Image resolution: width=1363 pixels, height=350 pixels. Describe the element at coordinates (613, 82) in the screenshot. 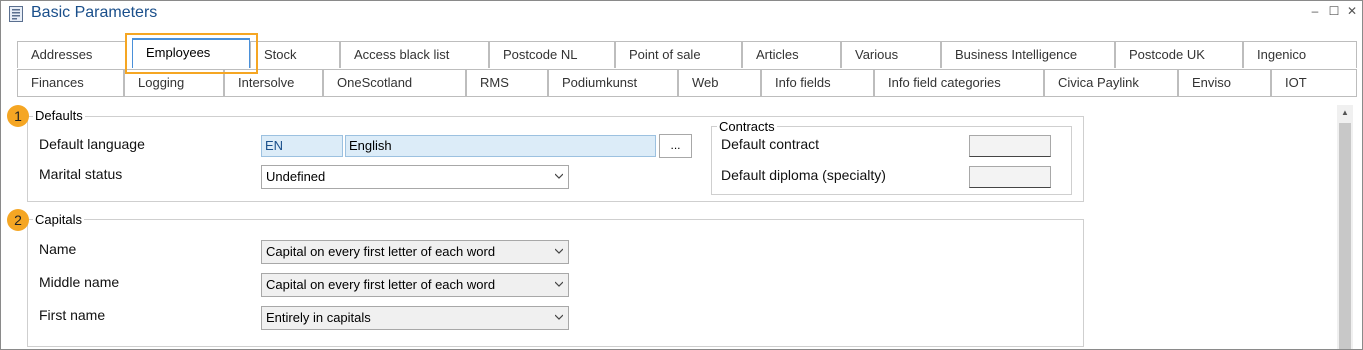

I see `tab-podiumkunst: Podiumkunst` at that location.